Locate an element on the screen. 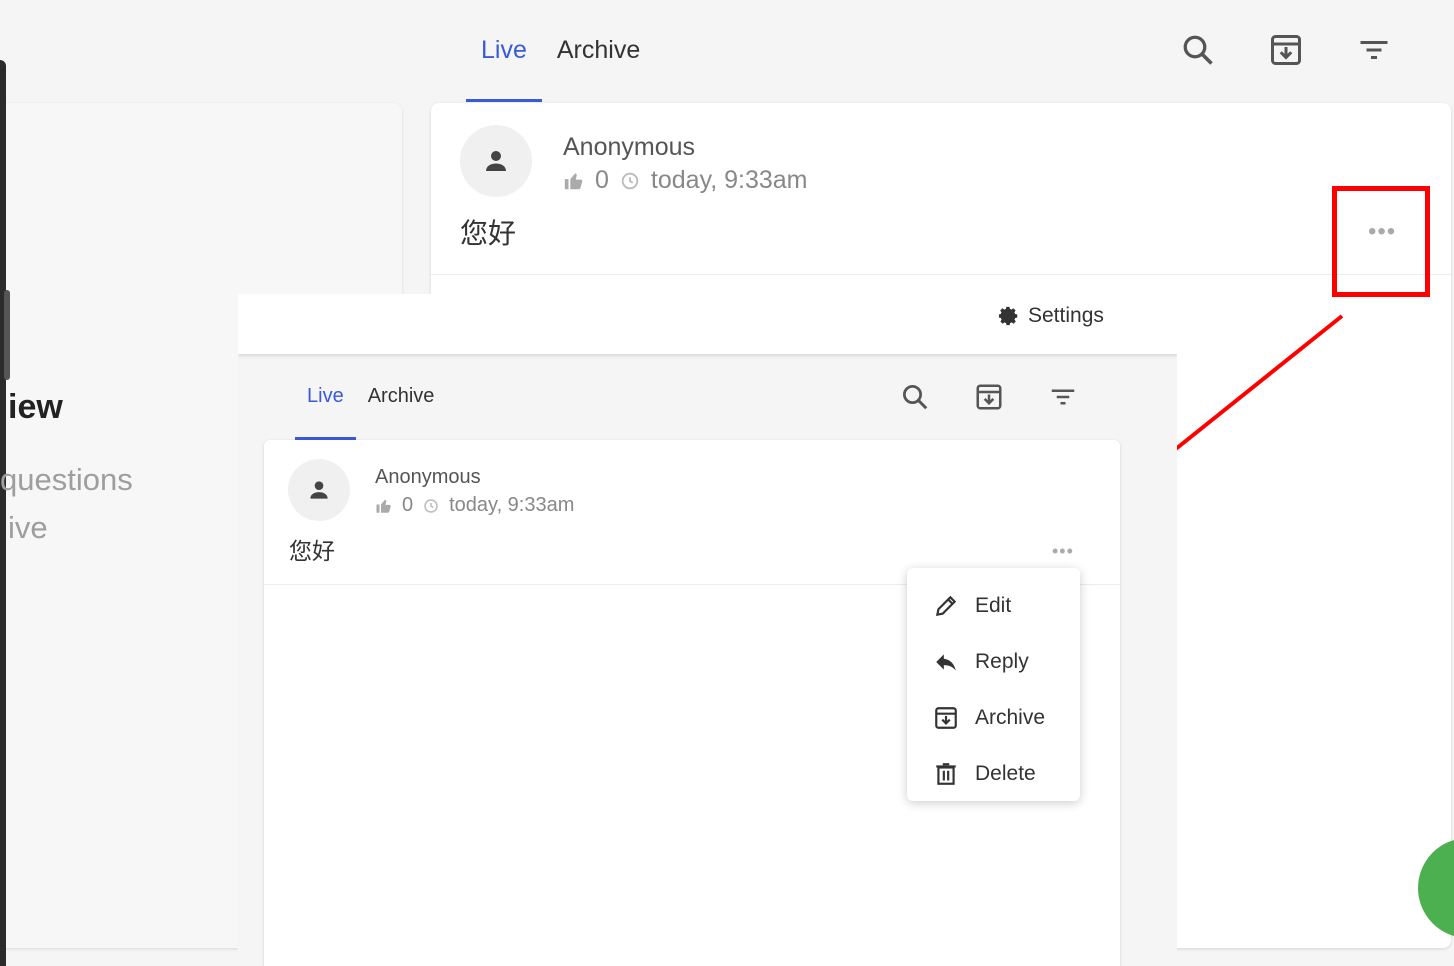  menu-item-reply: Reply is located at coordinates (993, 662).